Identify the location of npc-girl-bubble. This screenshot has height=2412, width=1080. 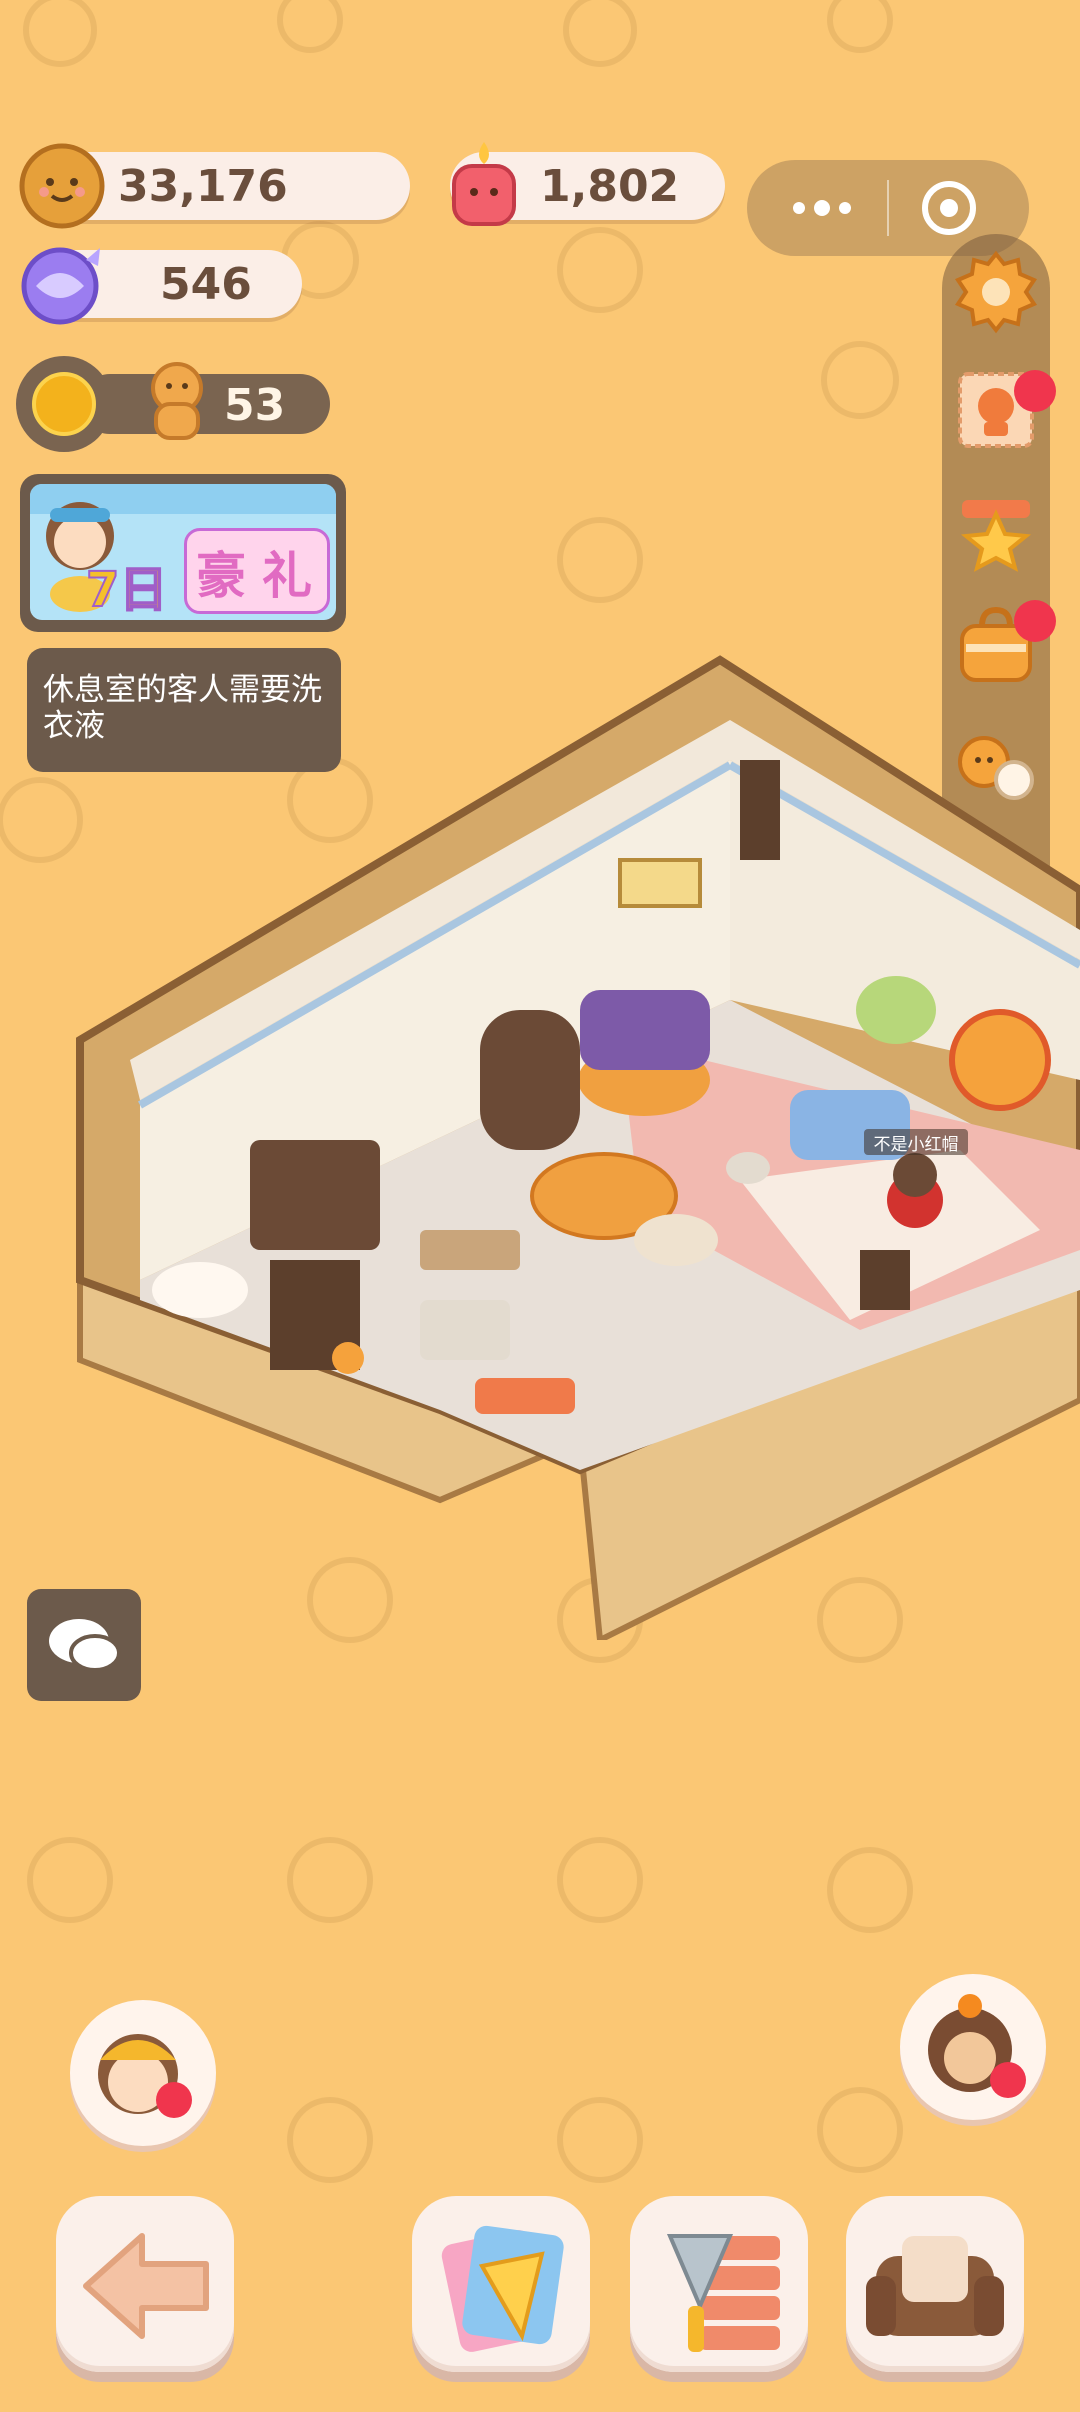
(143, 2073).